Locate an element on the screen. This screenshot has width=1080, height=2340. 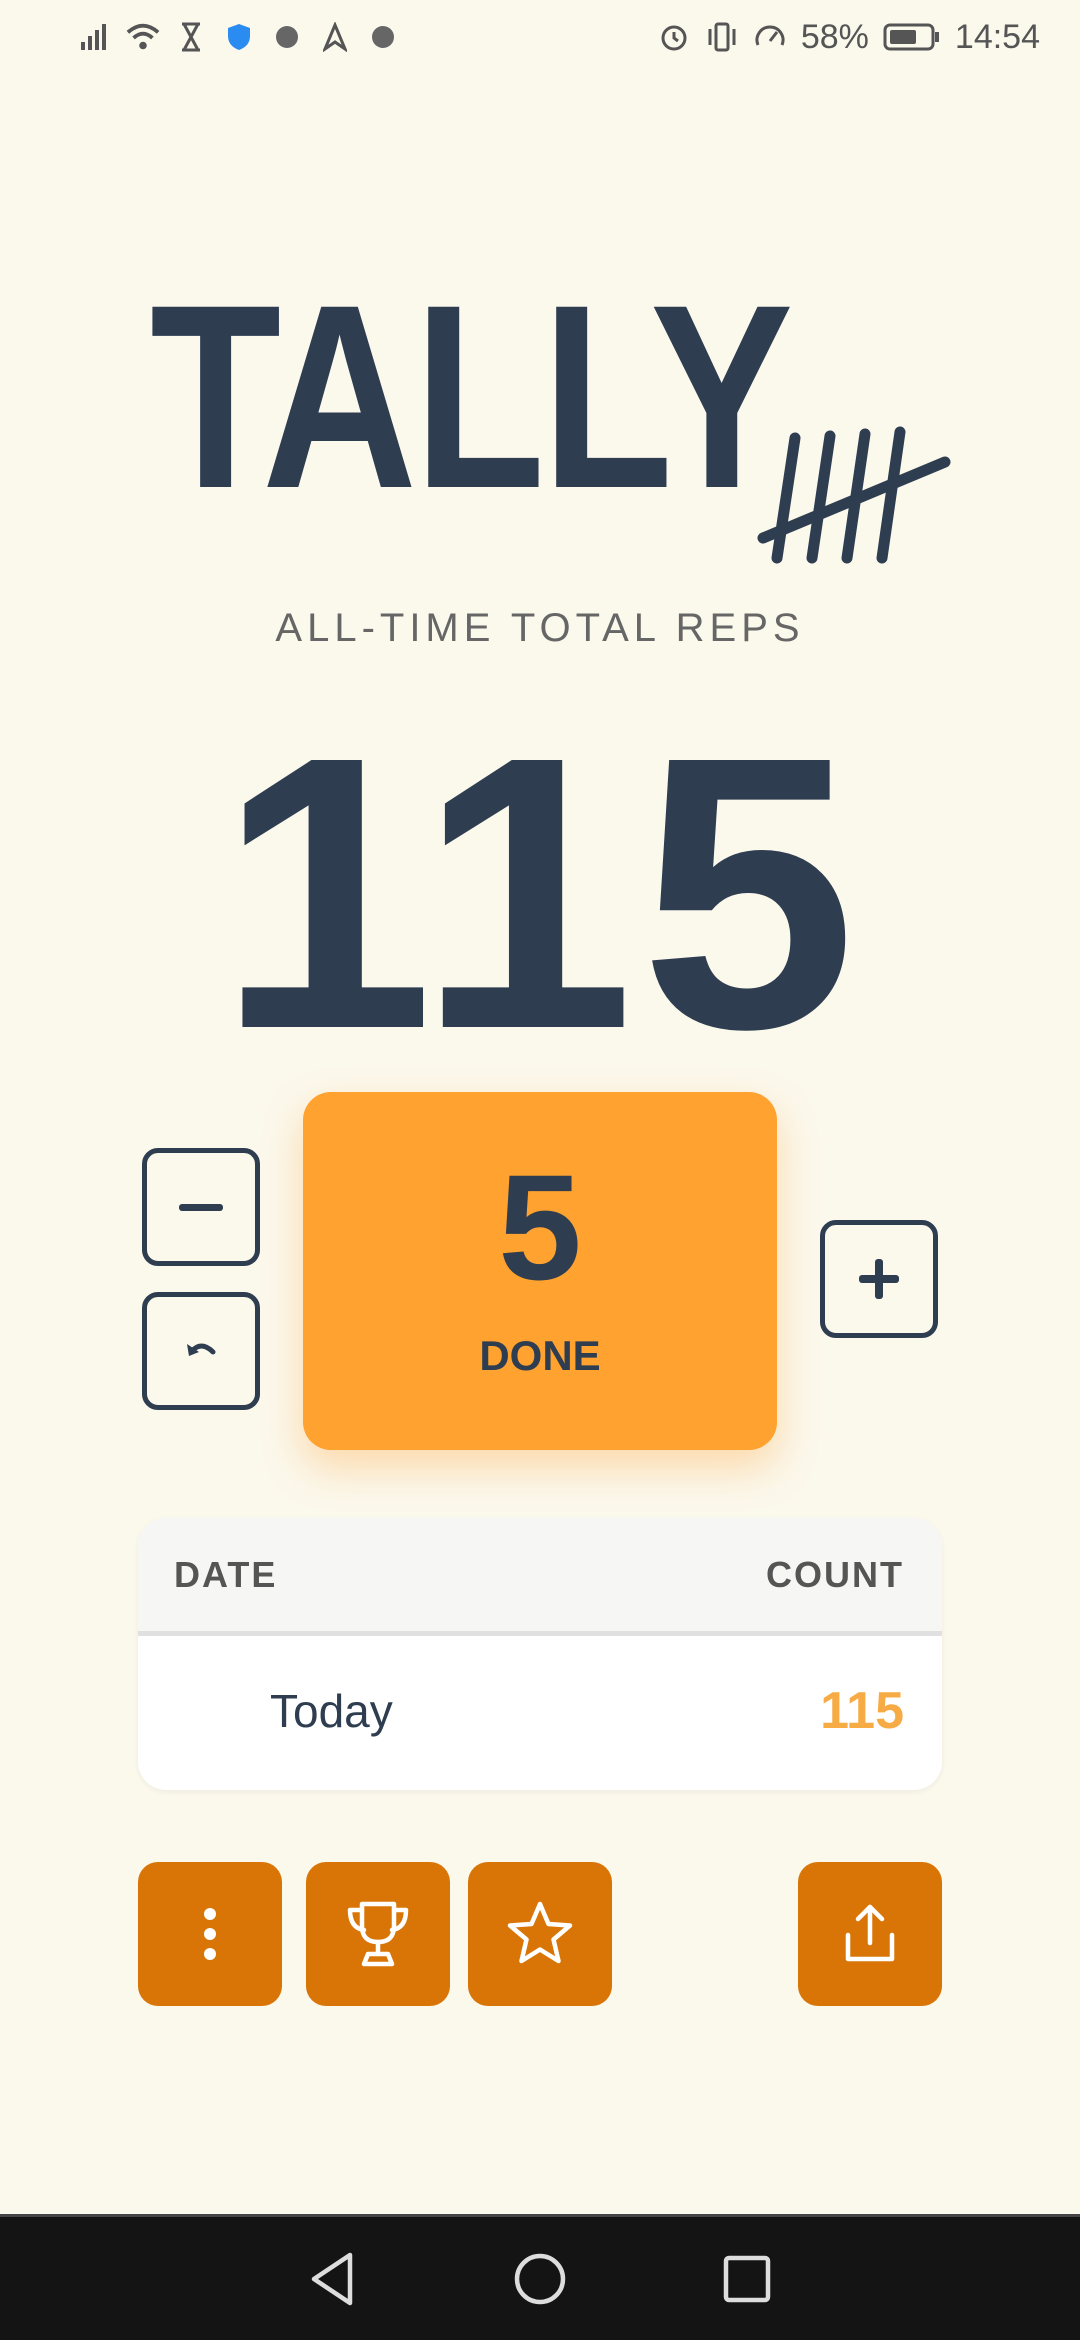
system-nav-bar is located at coordinates (540, 2277).